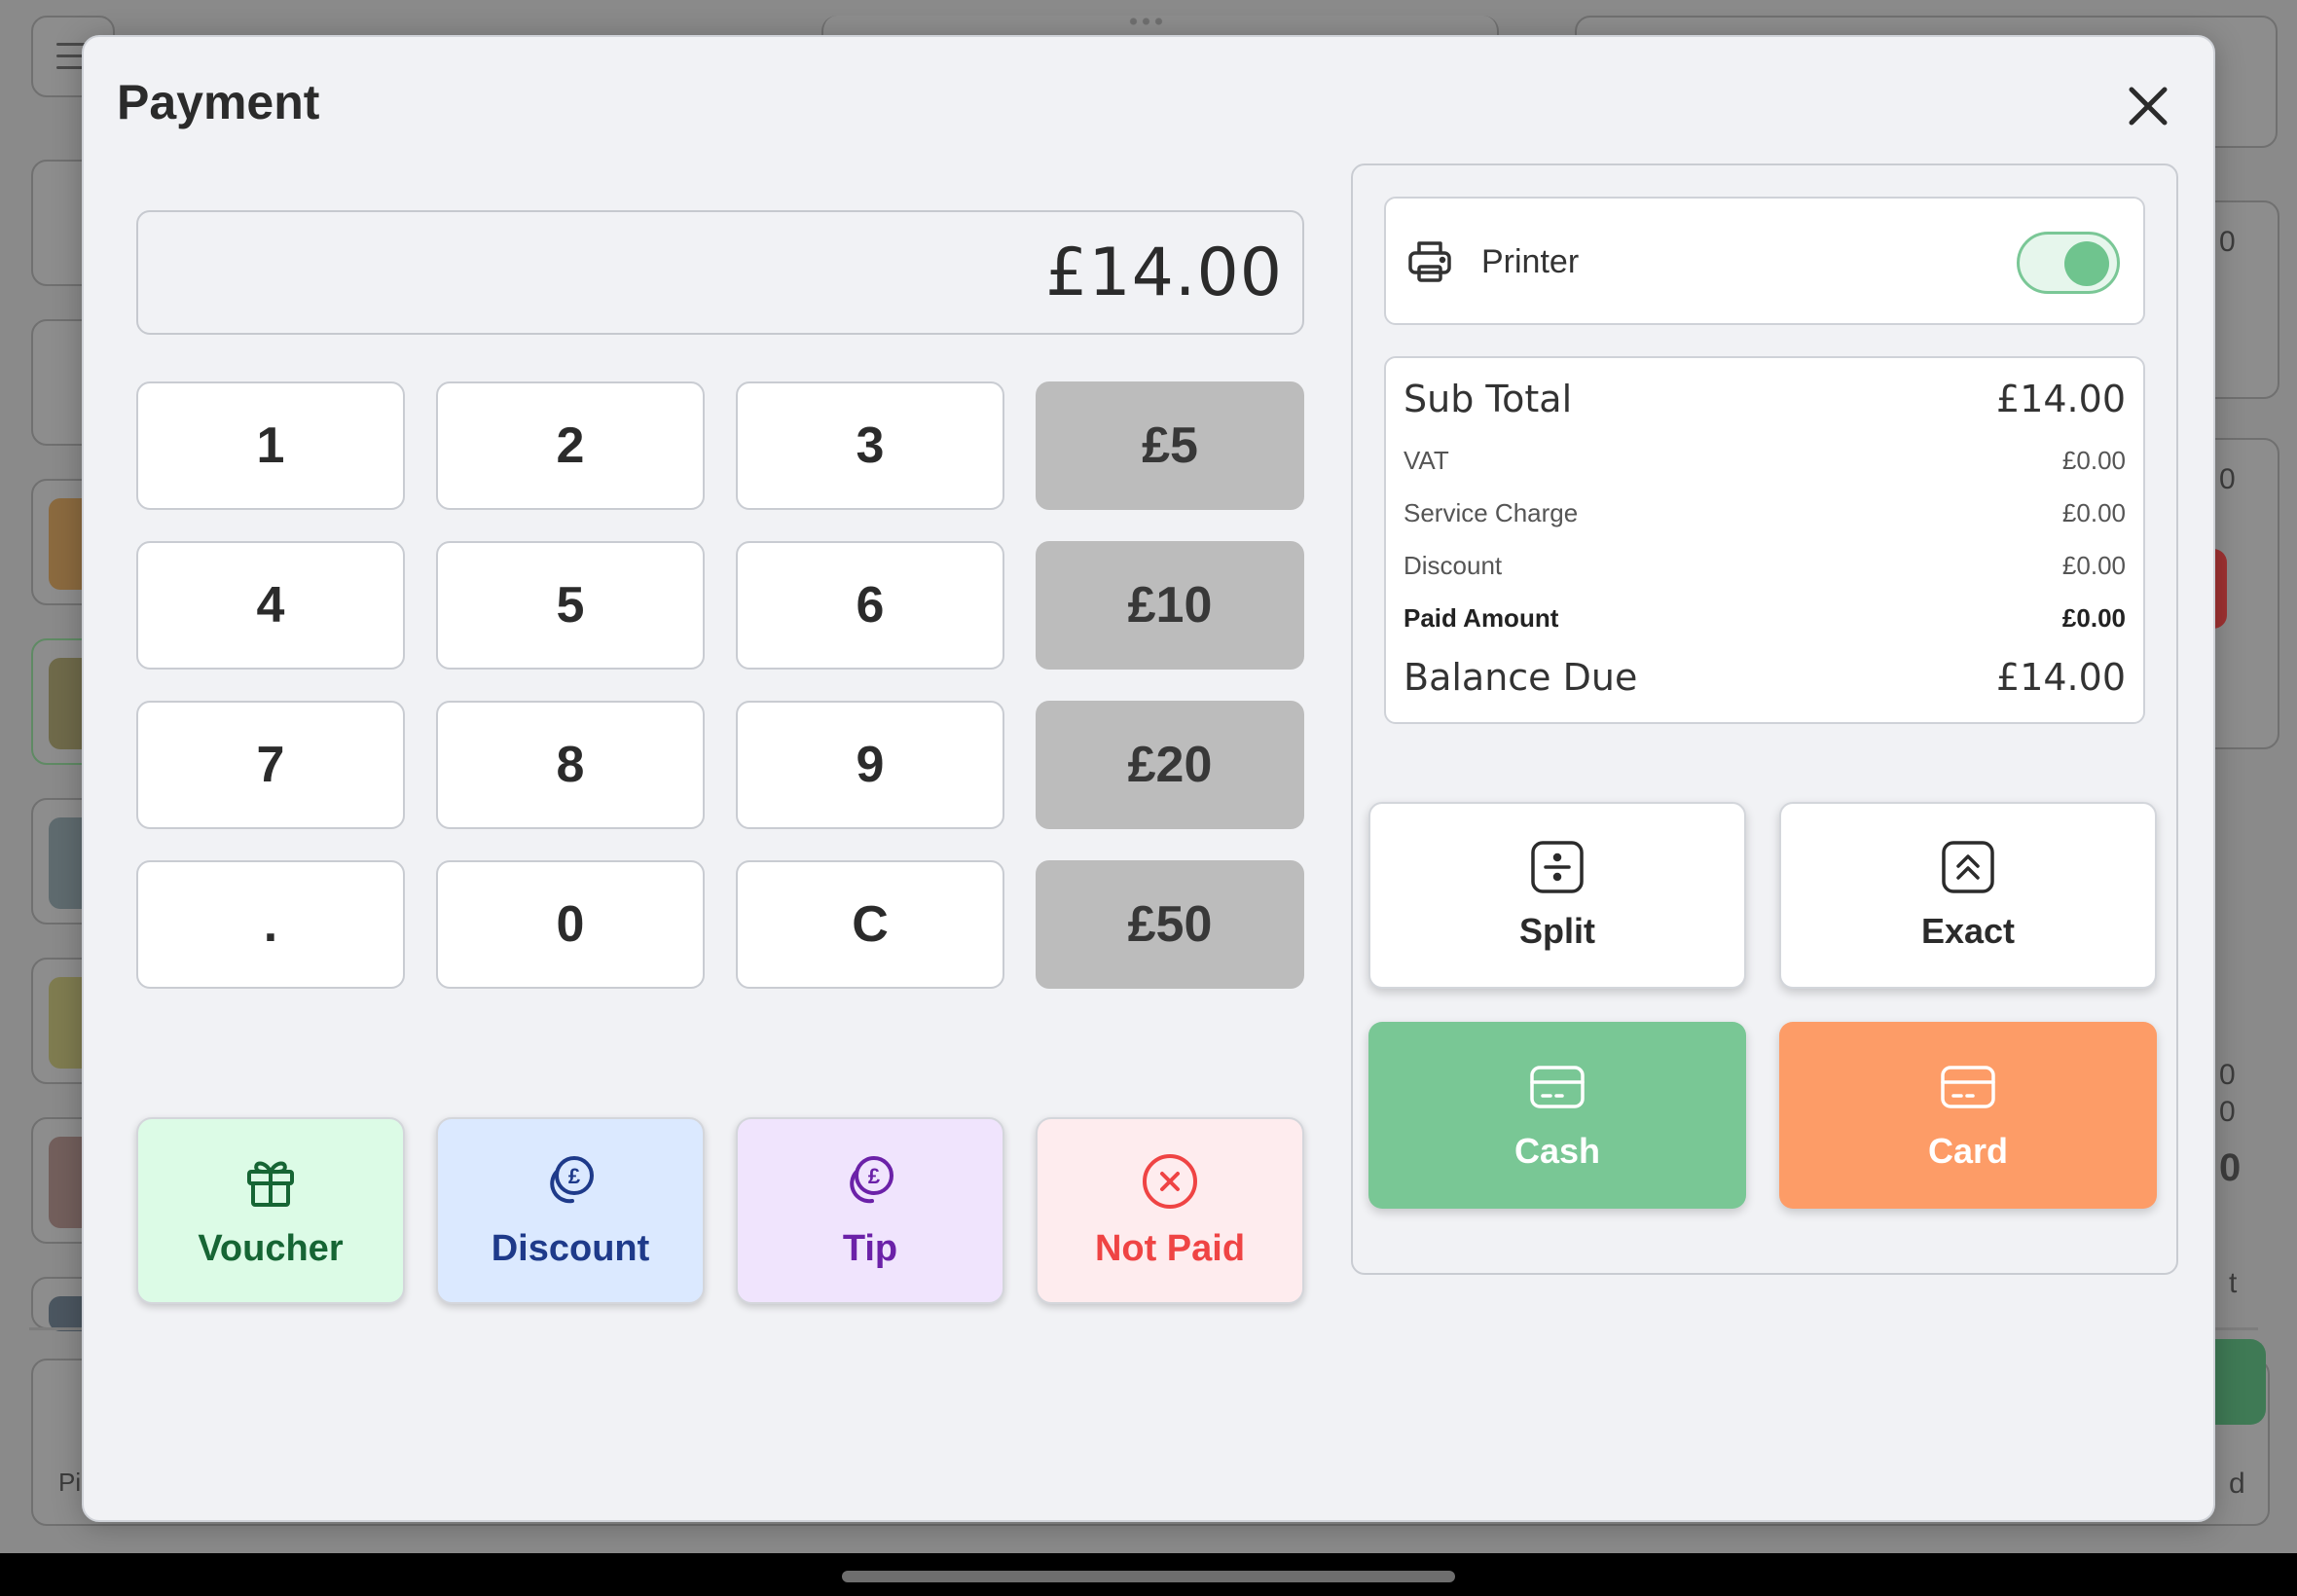  What do you see at coordinates (1968, 1115) in the screenshot?
I see `card-button: Card` at bounding box center [1968, 1115].